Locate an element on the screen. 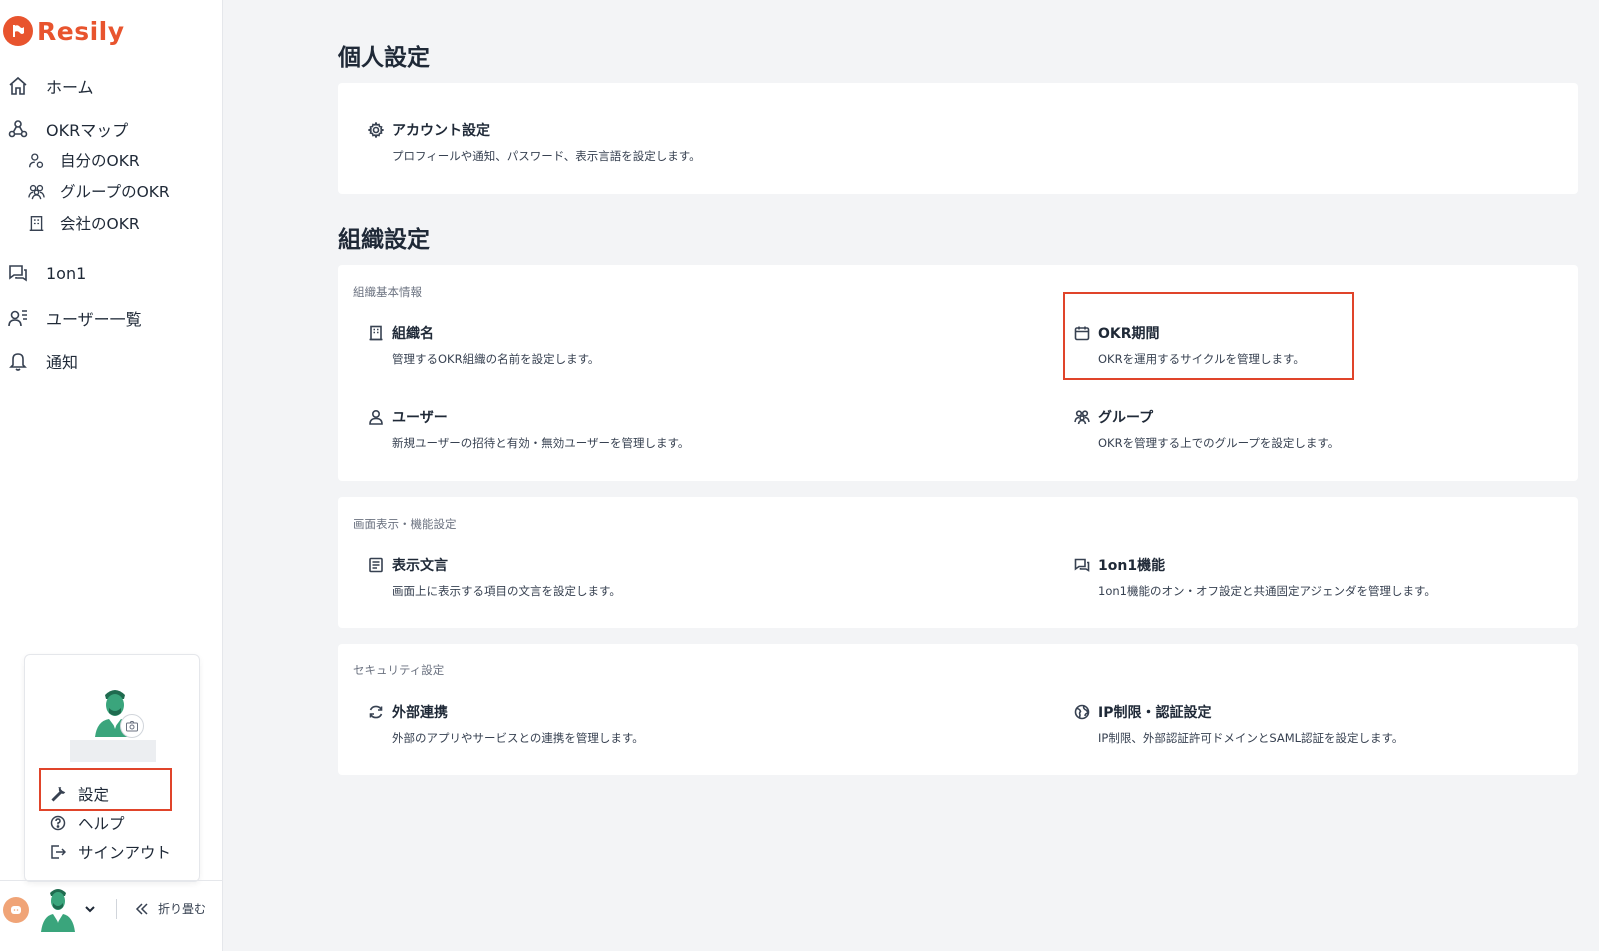 The image size is (1599, 951). resily-logo: Resily is located at coordinates (64, 31).